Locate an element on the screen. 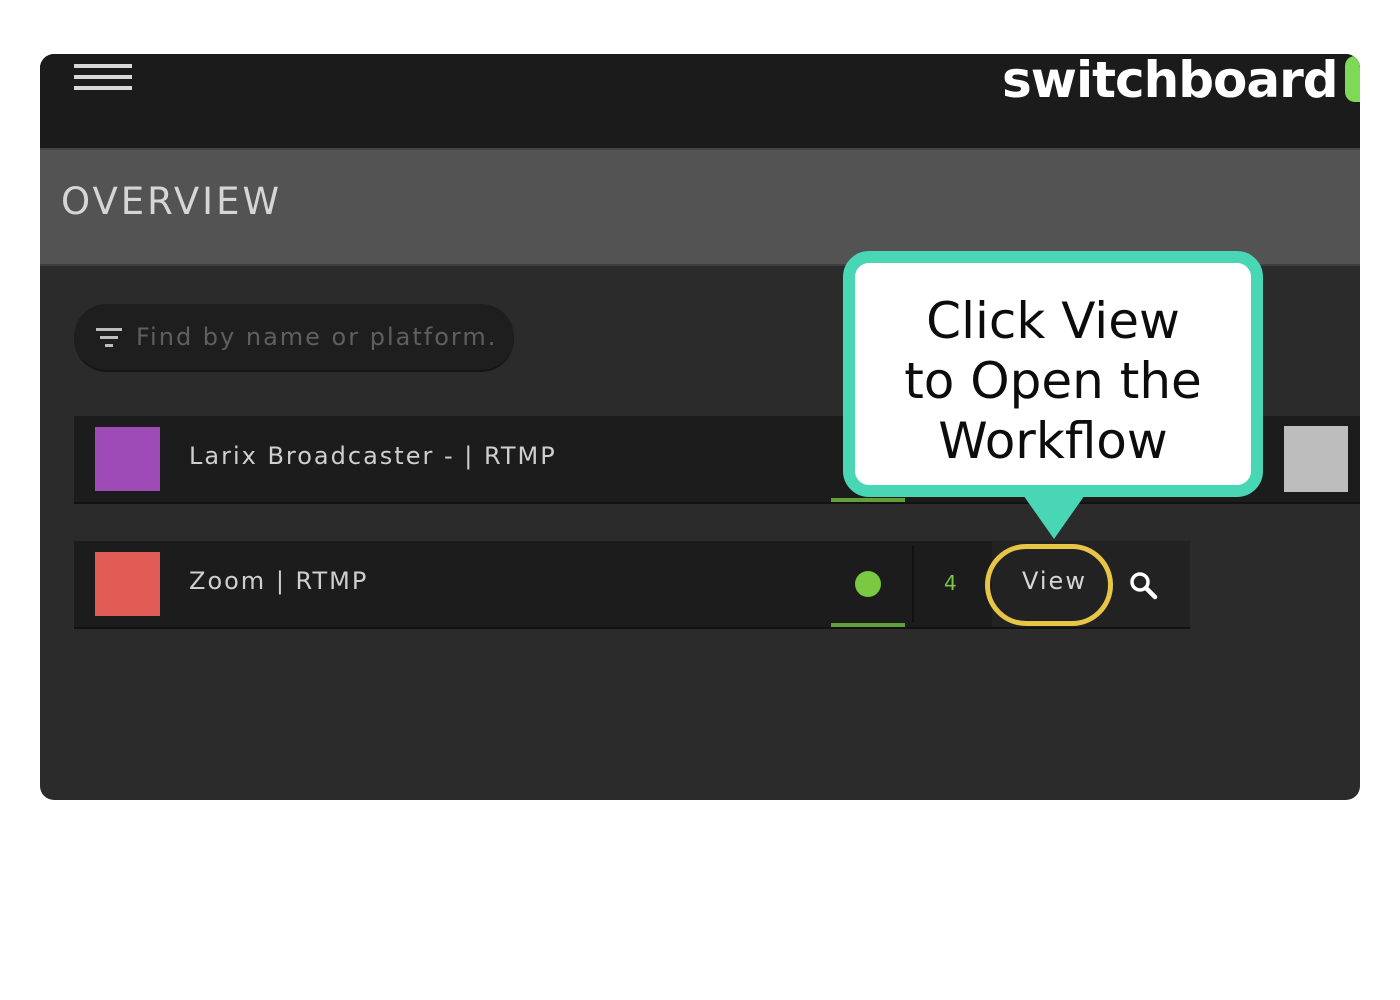  instruction-callout: Click View to Open the Workflow is located at coordinates (1053, 374).